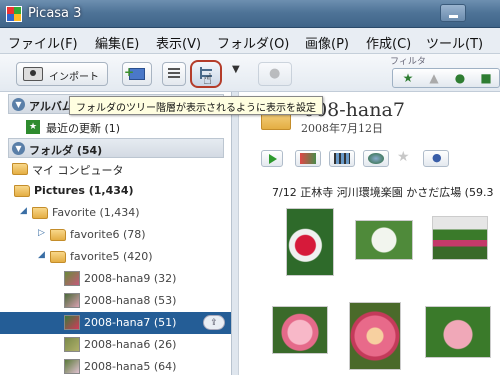 The width and height of the screenshot is (500, 375). I want to click on tree-item-hana6: 2008-hana6 (26), so click(116, 345).